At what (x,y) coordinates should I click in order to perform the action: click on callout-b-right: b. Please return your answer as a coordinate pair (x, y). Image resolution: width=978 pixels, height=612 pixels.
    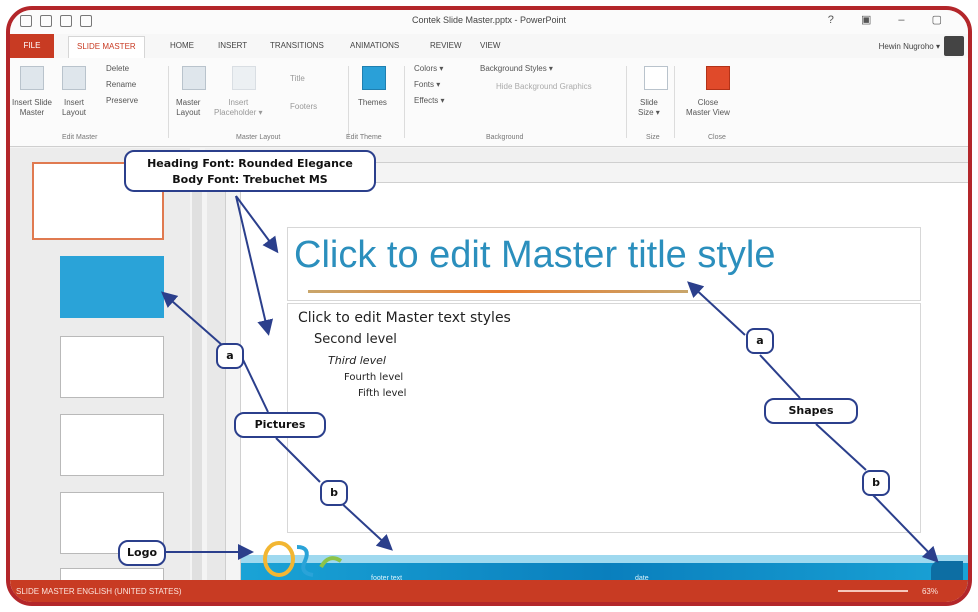
    Looking at the image, I should click on (876, 483).